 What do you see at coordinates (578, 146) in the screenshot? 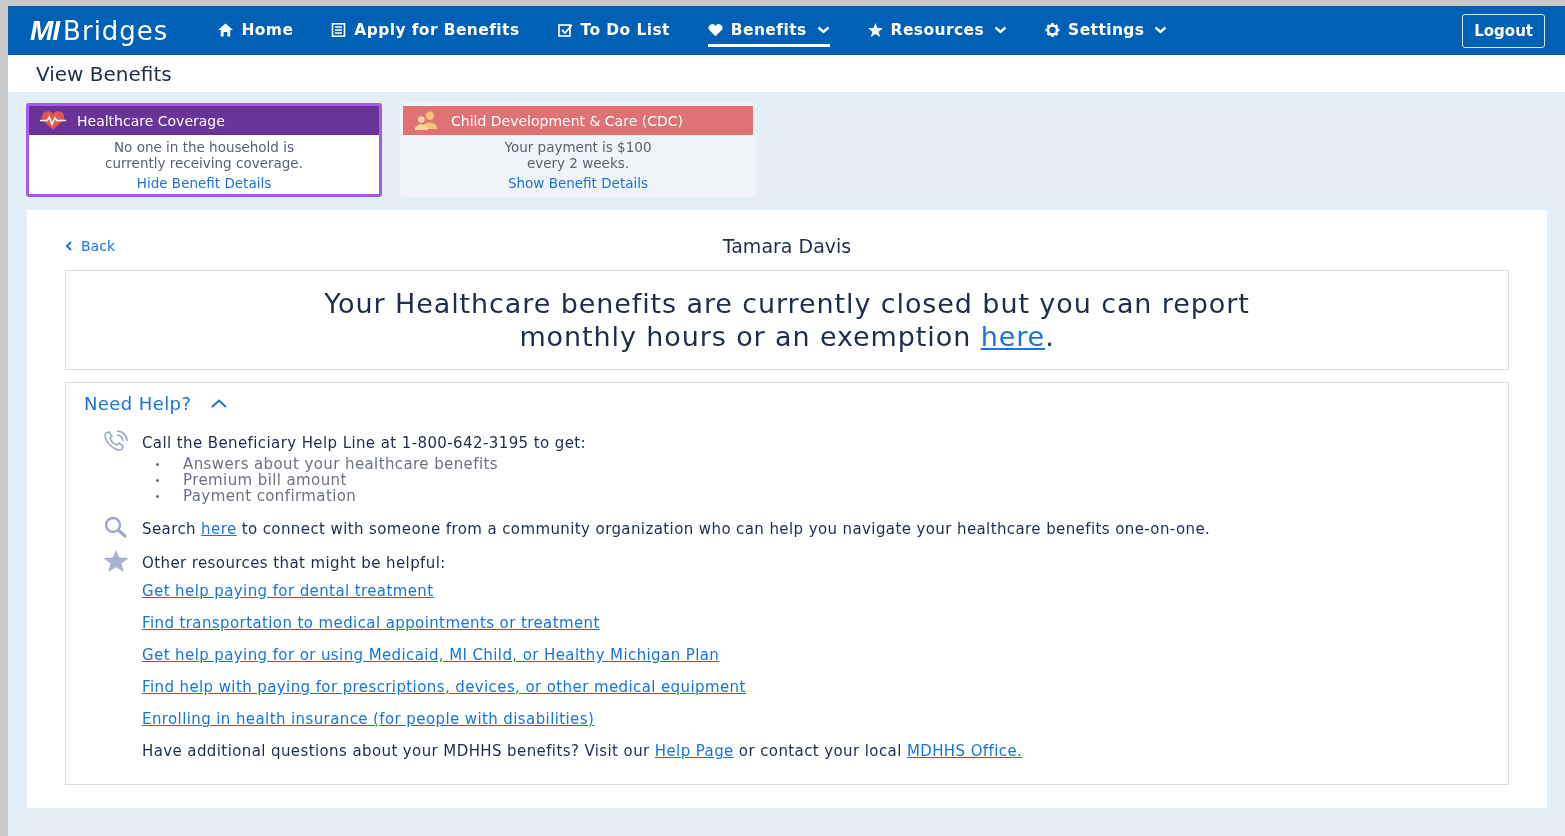
I see `card-text: Your payment is $100` at bounding box center [578, 146].